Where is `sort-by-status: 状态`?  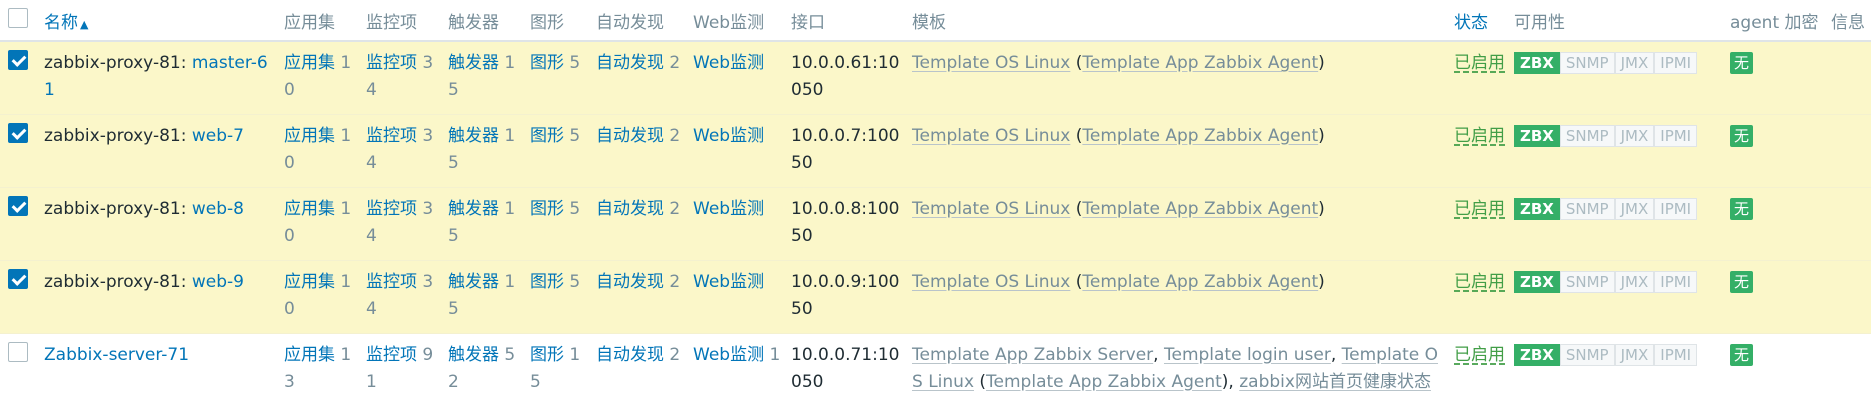 sort-by-status: 状态 is located at coordinates (1471, 23).